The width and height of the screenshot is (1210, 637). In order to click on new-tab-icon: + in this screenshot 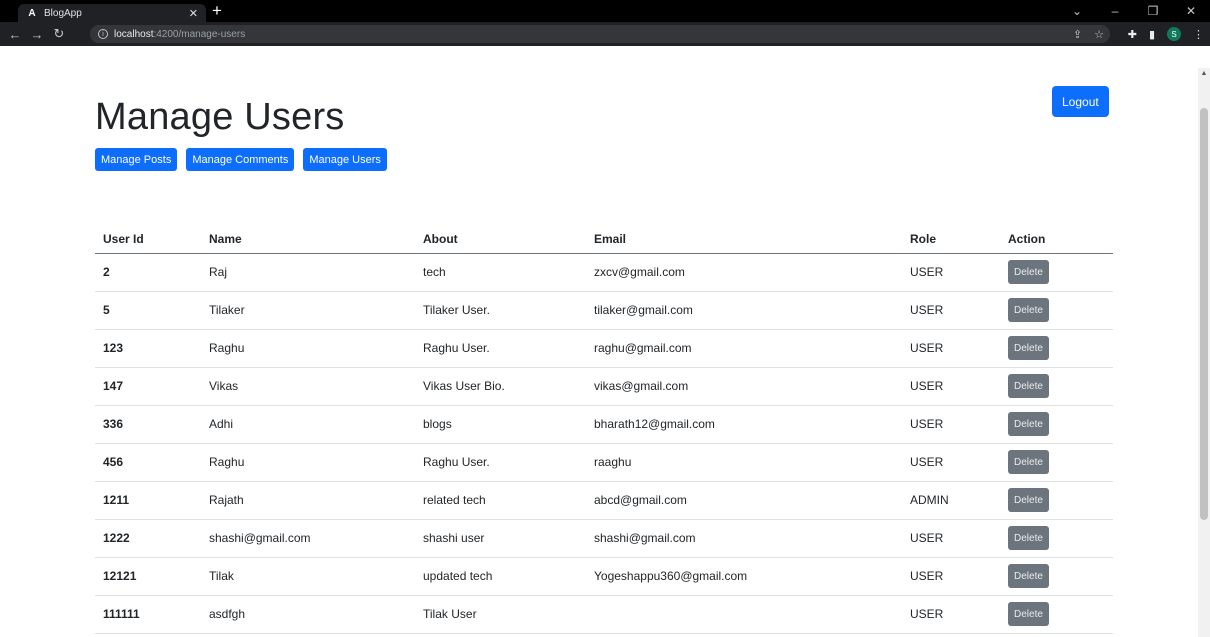, I will do `click(217, 11)`.